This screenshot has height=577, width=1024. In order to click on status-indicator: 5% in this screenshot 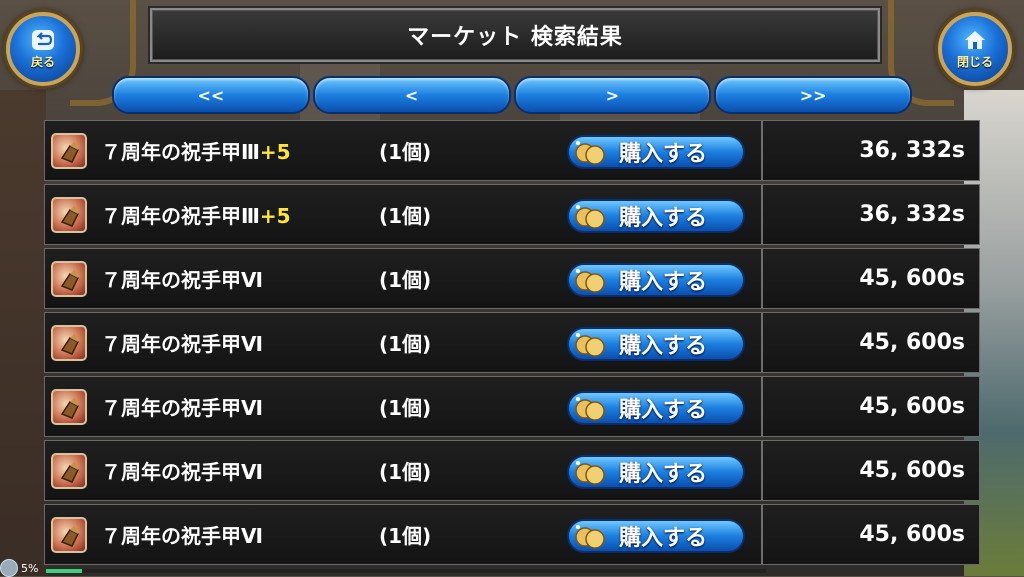, I will do `click(80, 568)`.